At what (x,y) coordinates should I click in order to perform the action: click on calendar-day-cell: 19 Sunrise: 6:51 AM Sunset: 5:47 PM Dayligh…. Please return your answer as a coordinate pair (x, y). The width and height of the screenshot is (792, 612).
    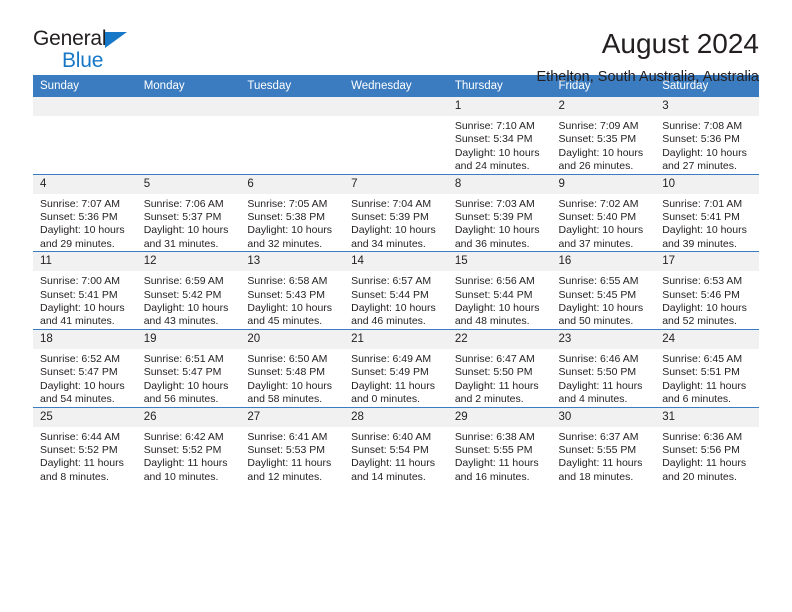
    Looking at the image, I should click on (188, 367).